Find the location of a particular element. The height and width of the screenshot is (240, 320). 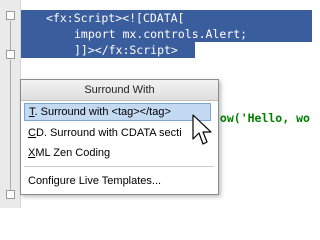

code-line-partial: how('Hello, wo is located at coordinates (261, 118).